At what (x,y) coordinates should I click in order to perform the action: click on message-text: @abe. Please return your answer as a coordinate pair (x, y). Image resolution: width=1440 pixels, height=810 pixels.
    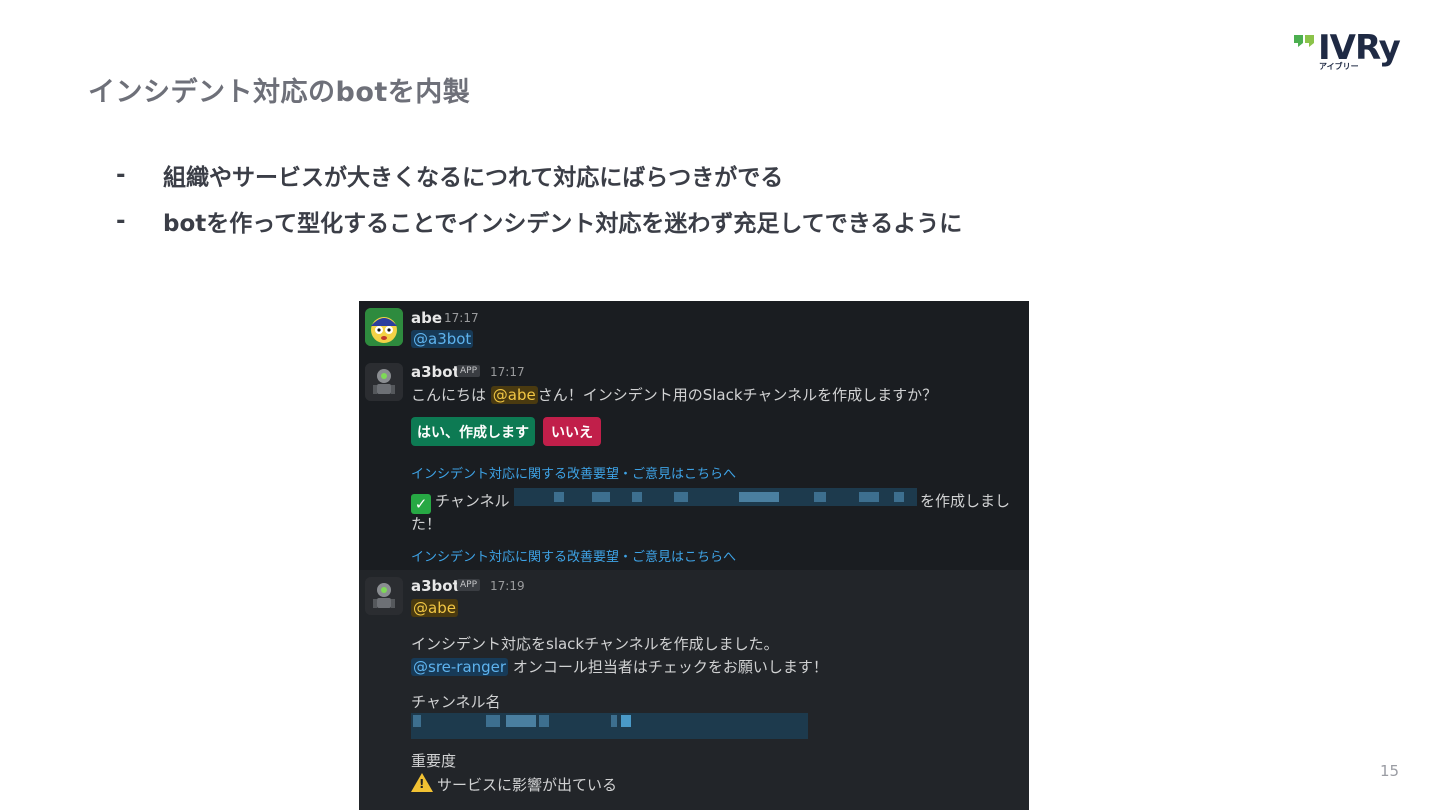
    Looking at the image, I should click on (434, 608).